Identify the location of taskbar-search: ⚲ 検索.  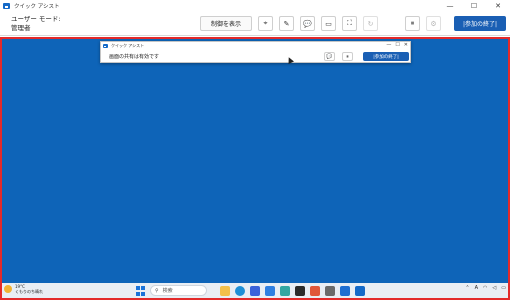
(178, 290).